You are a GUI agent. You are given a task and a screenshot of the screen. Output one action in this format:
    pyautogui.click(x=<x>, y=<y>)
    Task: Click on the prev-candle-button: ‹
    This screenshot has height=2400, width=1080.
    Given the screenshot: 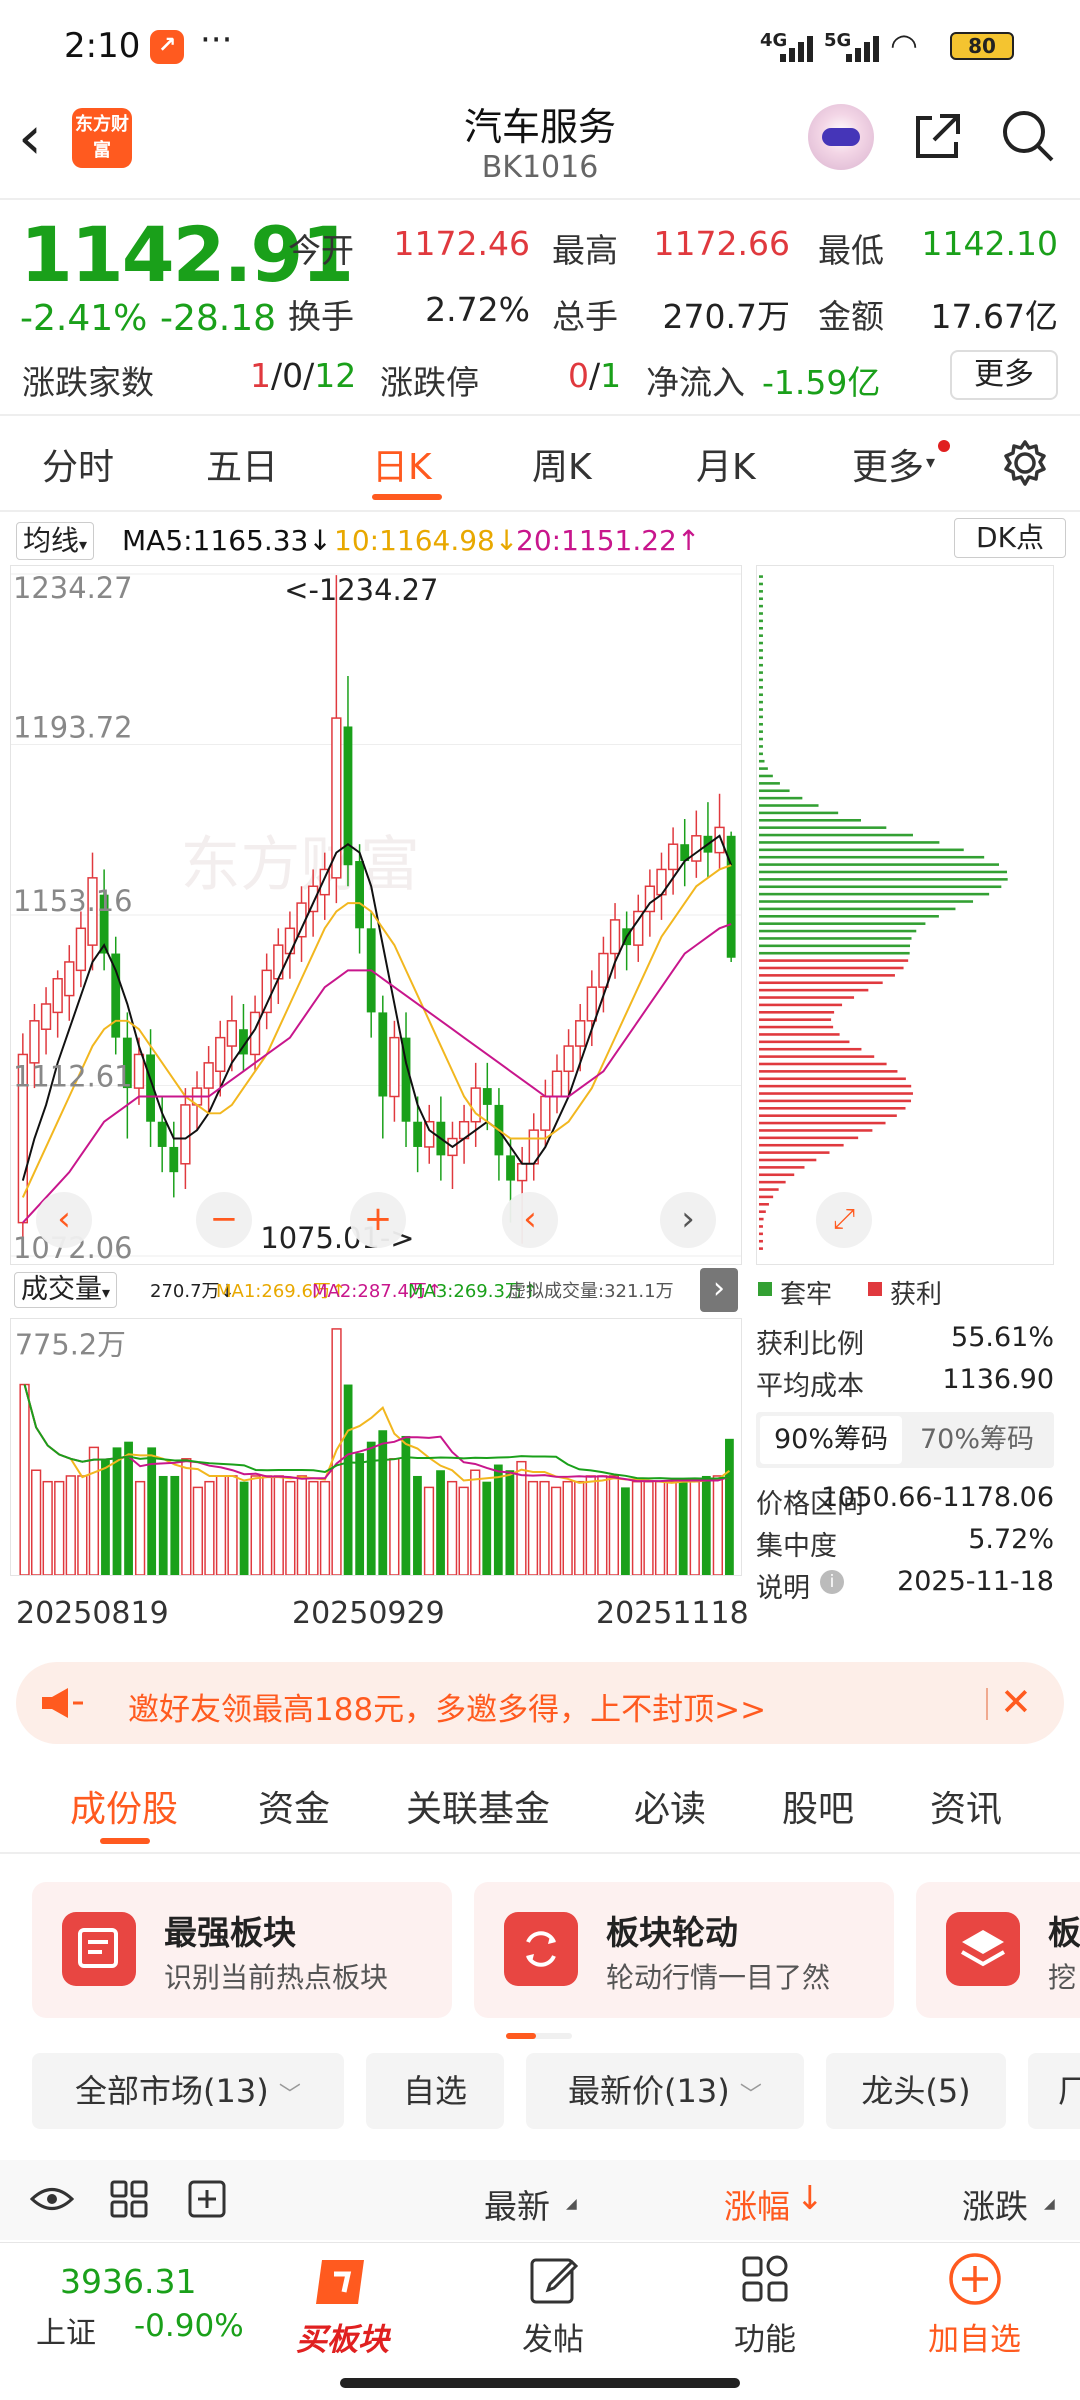 What is the action you would take?
    pyautogui.click(x=530, y=1220)
    